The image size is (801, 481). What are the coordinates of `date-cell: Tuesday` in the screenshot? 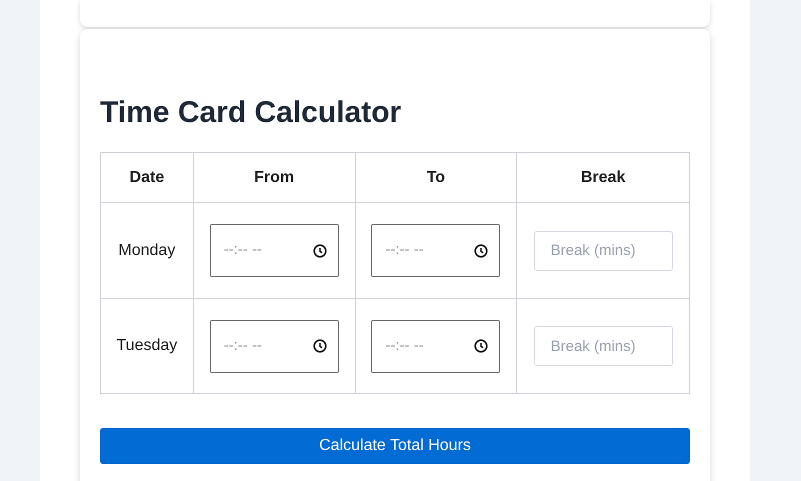 It's located at (147, 346).